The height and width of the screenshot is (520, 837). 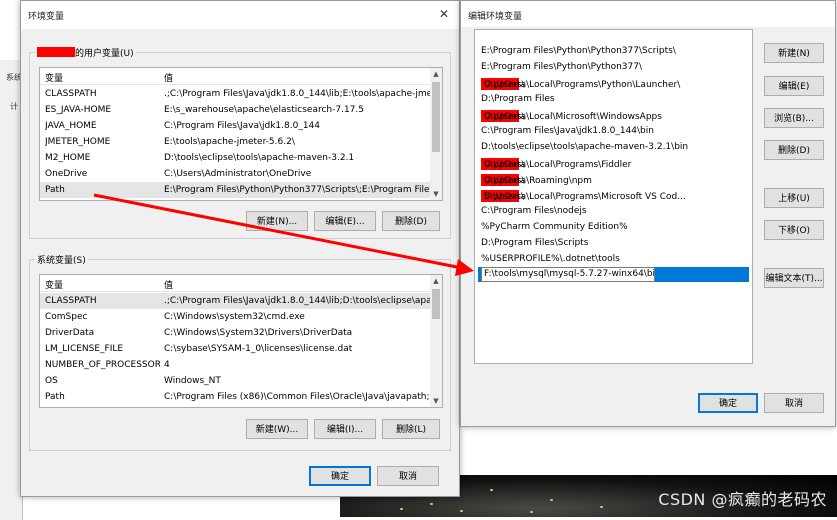 I want to click on close-icon: ✕, so click(x=444, y=14).